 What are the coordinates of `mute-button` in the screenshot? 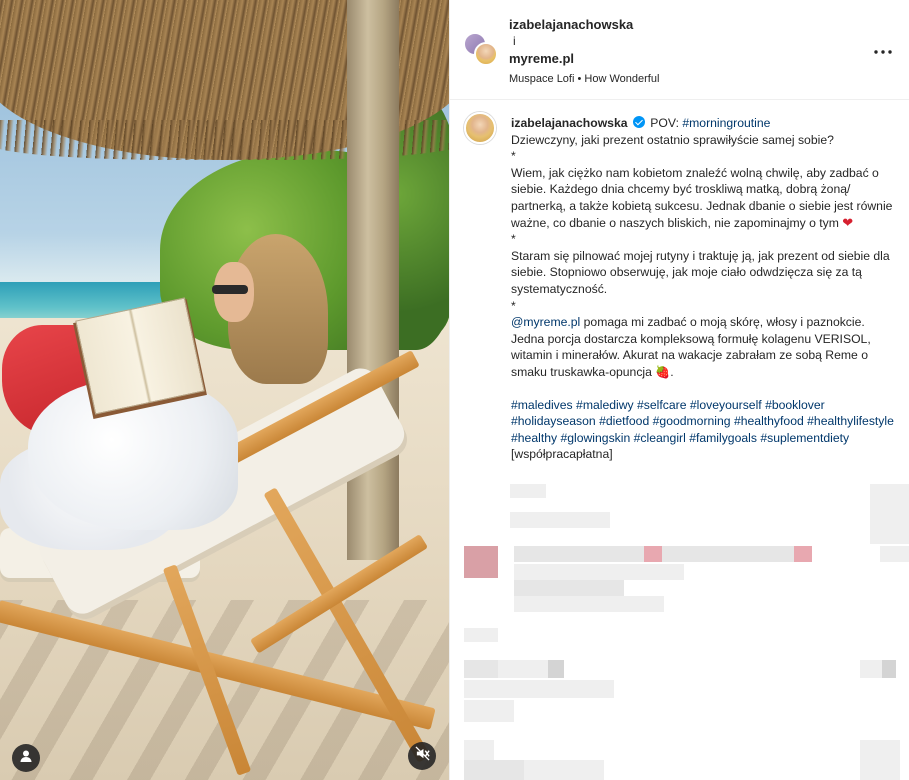 It's located at (422, 756).